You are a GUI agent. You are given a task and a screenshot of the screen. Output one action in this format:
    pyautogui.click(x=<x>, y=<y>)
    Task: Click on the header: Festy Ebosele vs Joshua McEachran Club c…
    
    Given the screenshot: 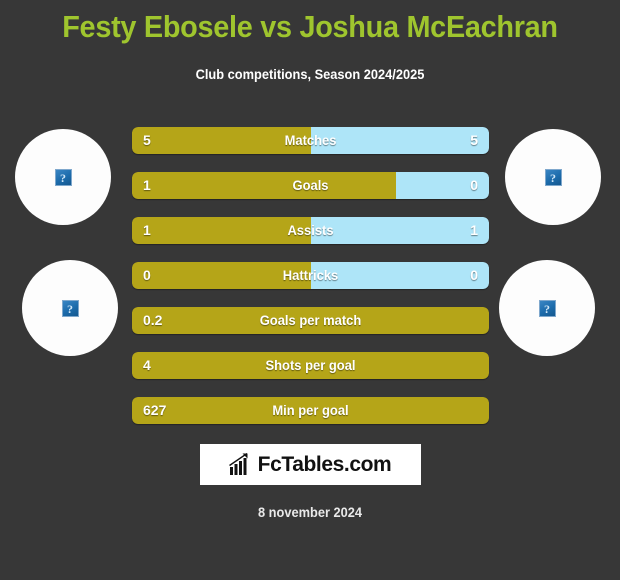 What is the action you would take?
    pyautogui.click(x=310, y=41)
    